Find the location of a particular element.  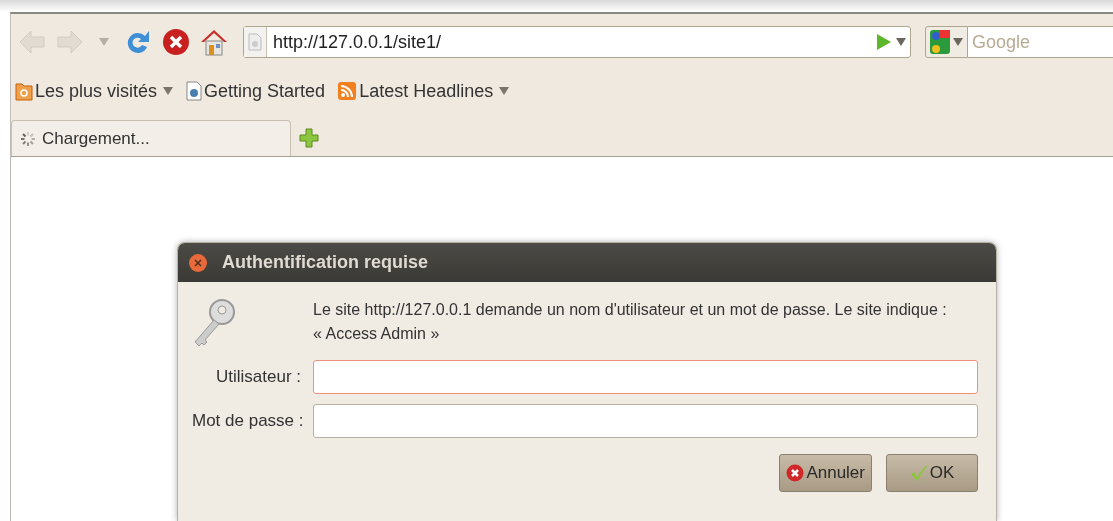

search-engine-icon is located at coordinates (940, 42).